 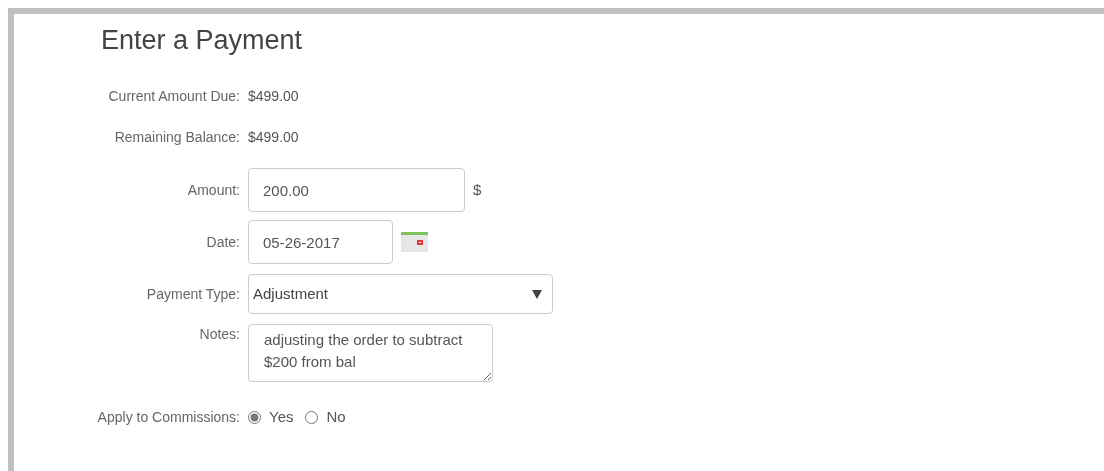 I want to click on field-label: Notes:, so click(x=219, y=335).